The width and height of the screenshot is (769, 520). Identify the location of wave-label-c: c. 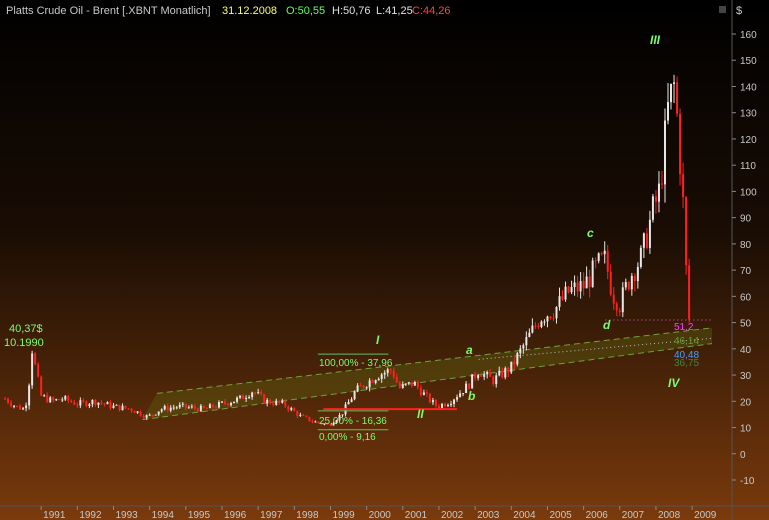
(590, 233).